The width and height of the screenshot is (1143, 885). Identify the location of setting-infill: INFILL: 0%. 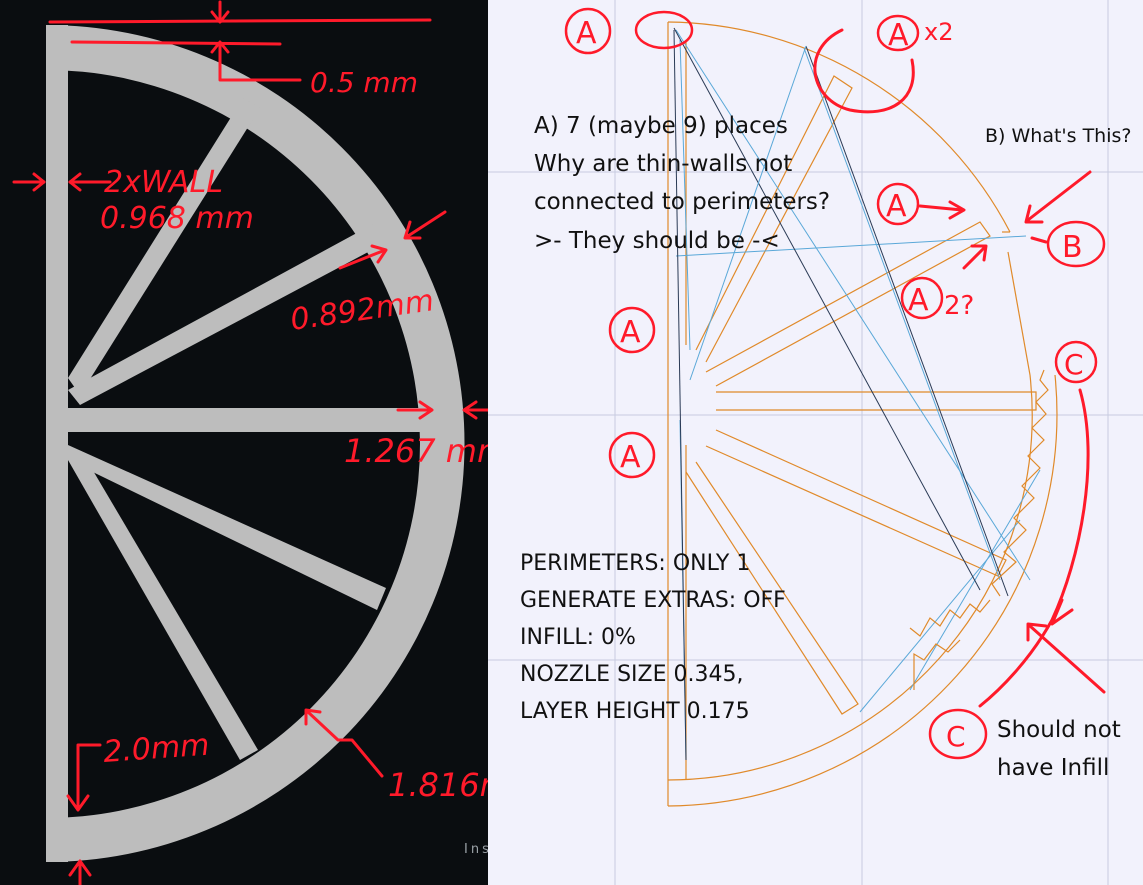
(578, 637).